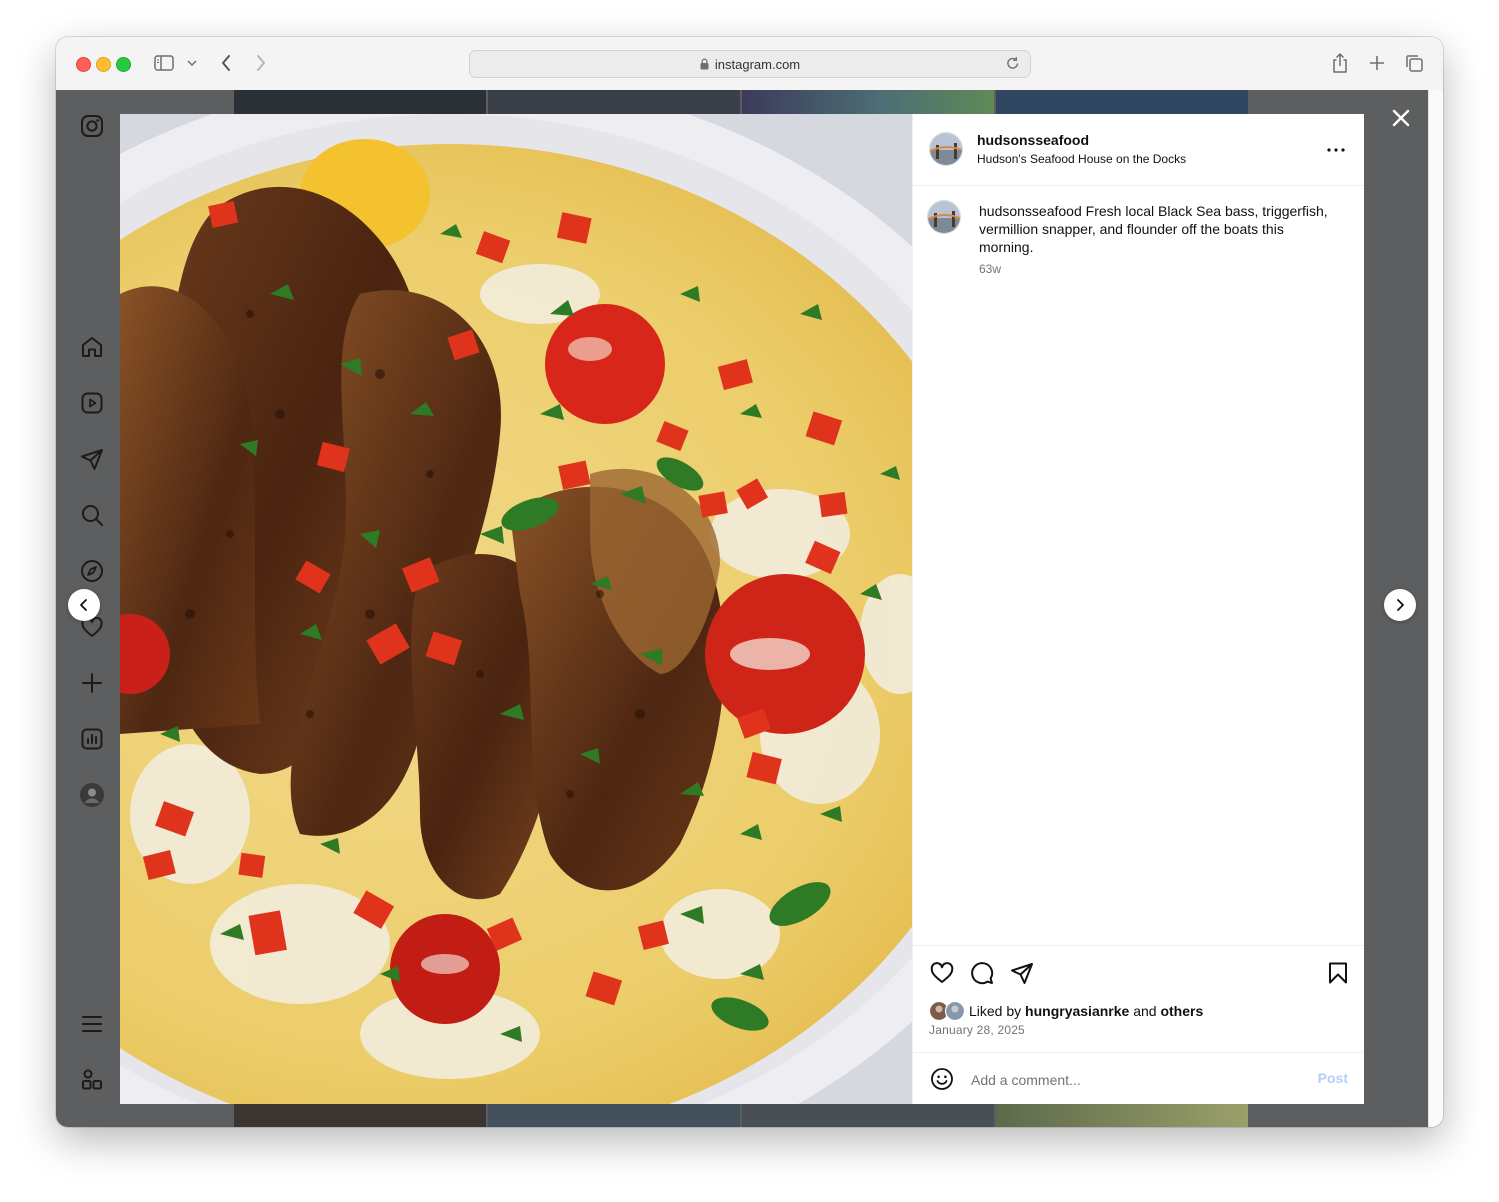 This screenshot has height=1202, width=1499. I want to click on next-post-button, so click(1400, 605).